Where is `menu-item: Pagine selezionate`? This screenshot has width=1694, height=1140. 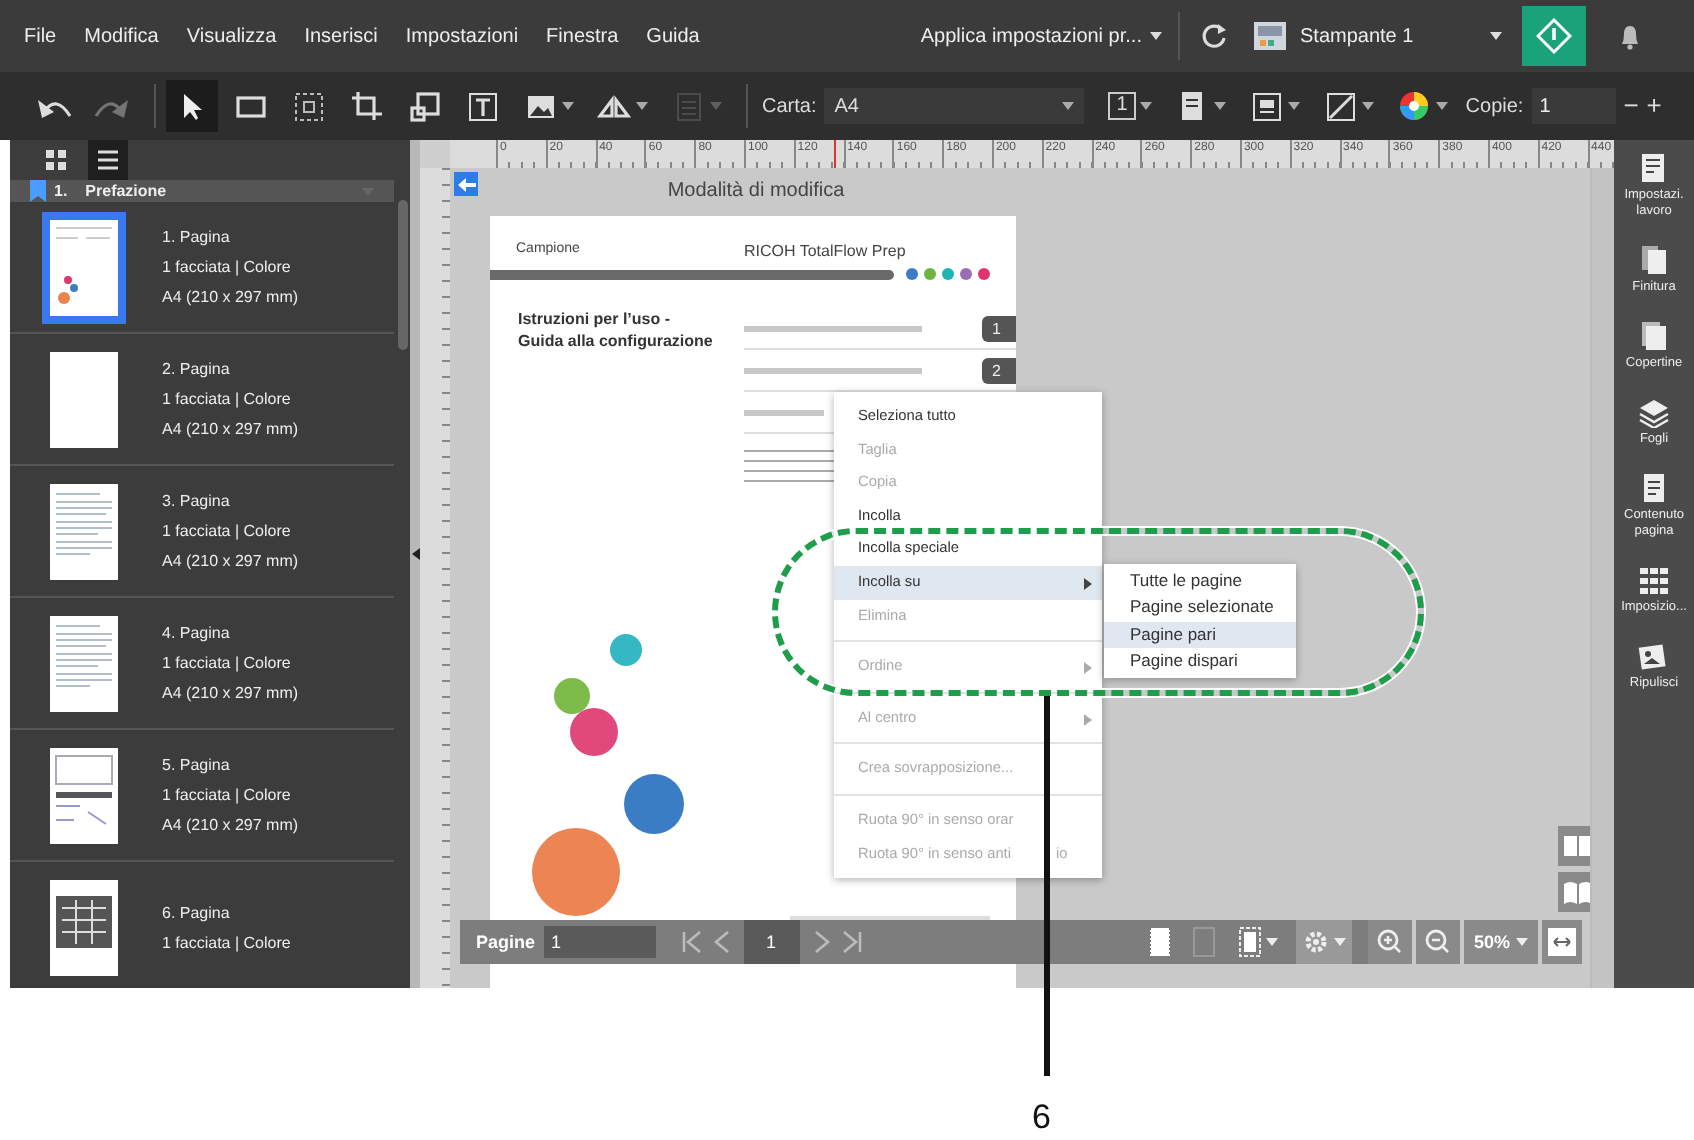
menu-item: Pagine selezionate is located at coordinates (1200, 608).